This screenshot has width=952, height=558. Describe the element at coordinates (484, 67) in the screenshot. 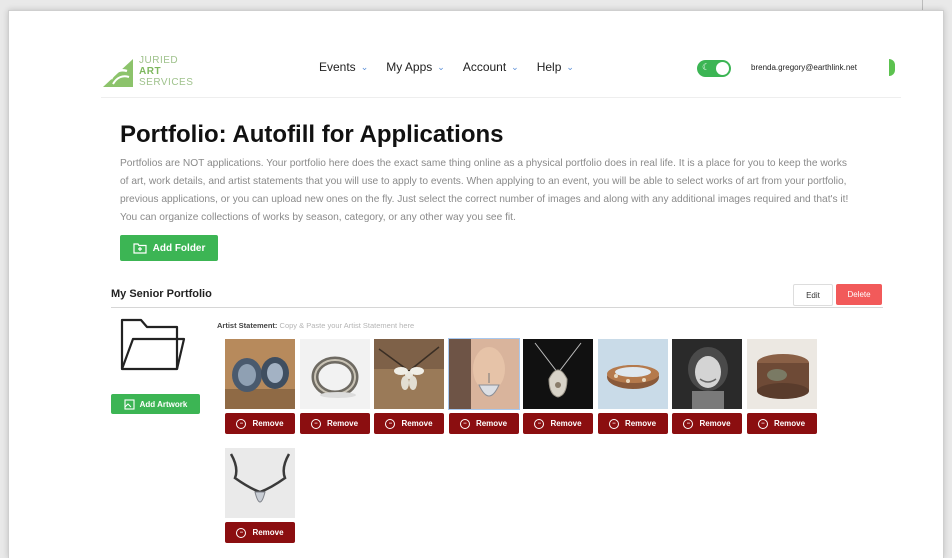

I see `nav-account-label: Account` at that location.